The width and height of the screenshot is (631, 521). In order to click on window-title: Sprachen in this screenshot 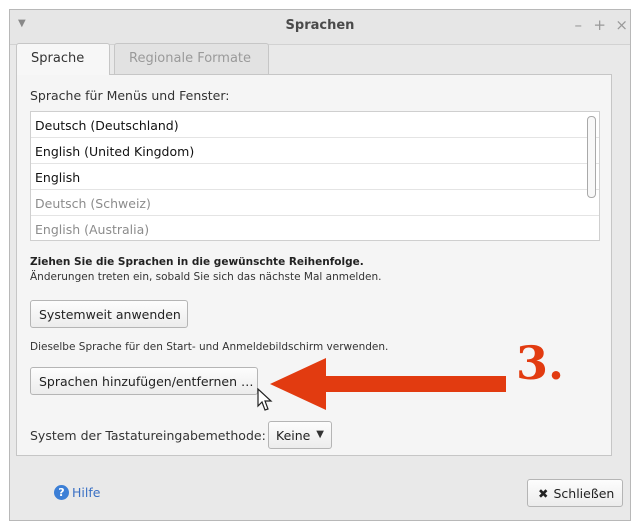, I will do `click(320, 25)`.